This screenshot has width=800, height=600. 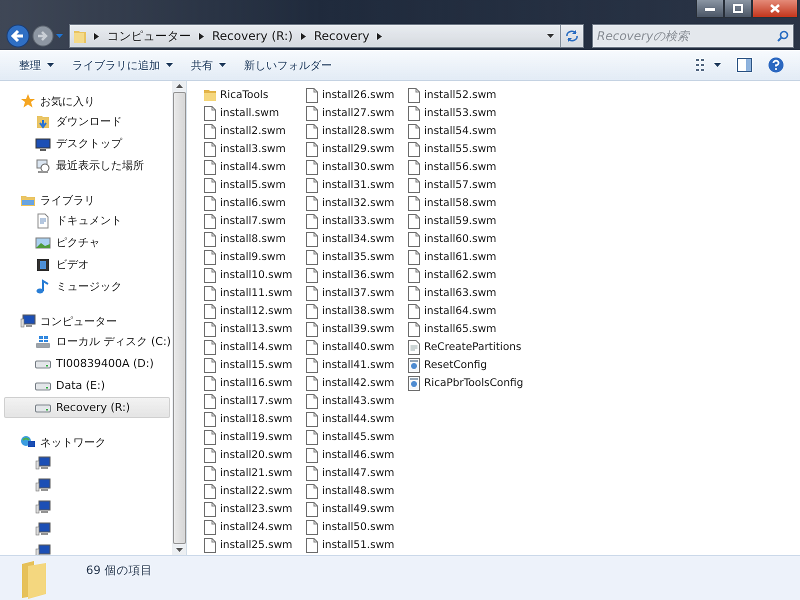 What do you see at coordinates (87, 264) in the screenshot?
I see `nav-item: ビデオ` at bounding box center [87, 264].